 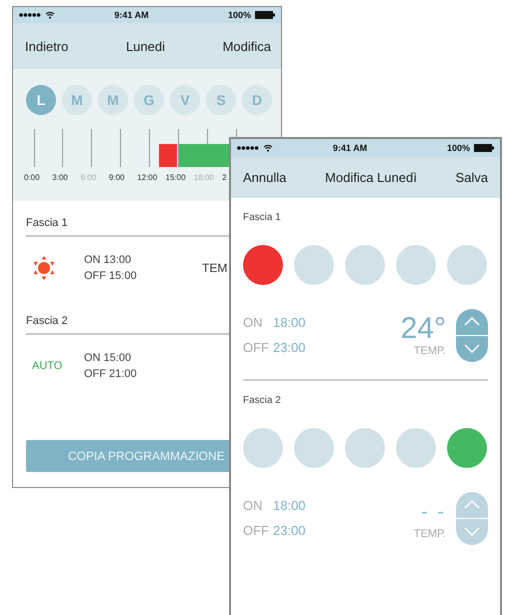 I want to click on hour-label: 0:00, so click(x=32, y=177).